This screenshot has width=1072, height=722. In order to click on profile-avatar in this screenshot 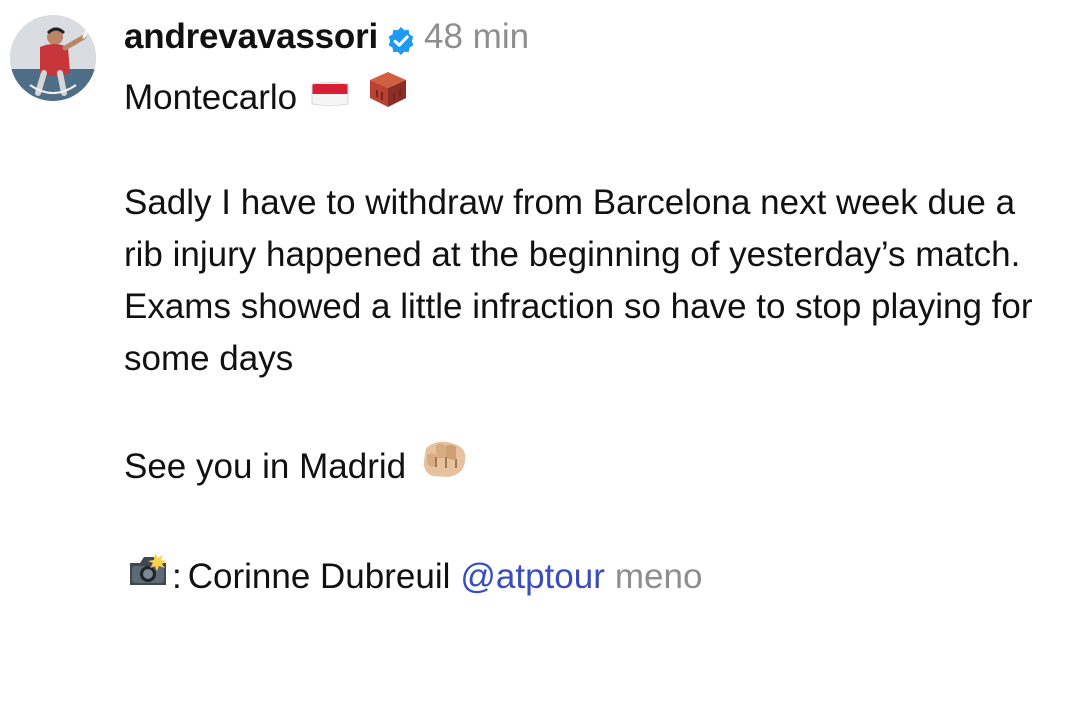, I will do `click(53, 58)`.